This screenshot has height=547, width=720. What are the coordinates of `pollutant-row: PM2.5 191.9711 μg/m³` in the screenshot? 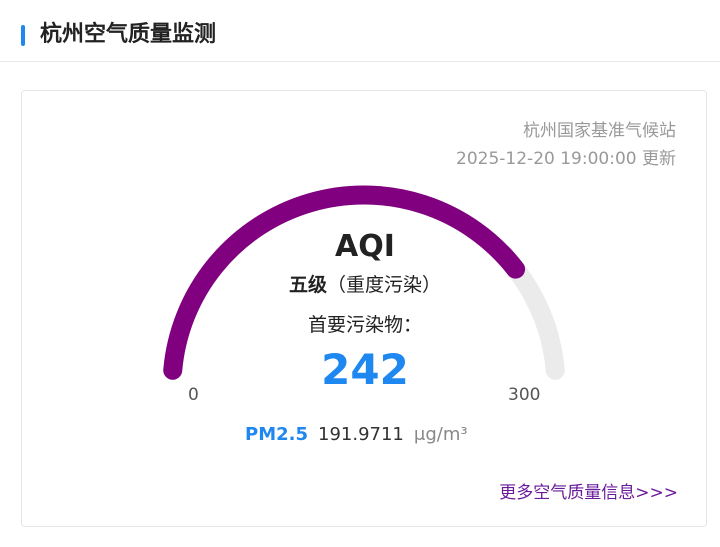 It's located at (356, 435).